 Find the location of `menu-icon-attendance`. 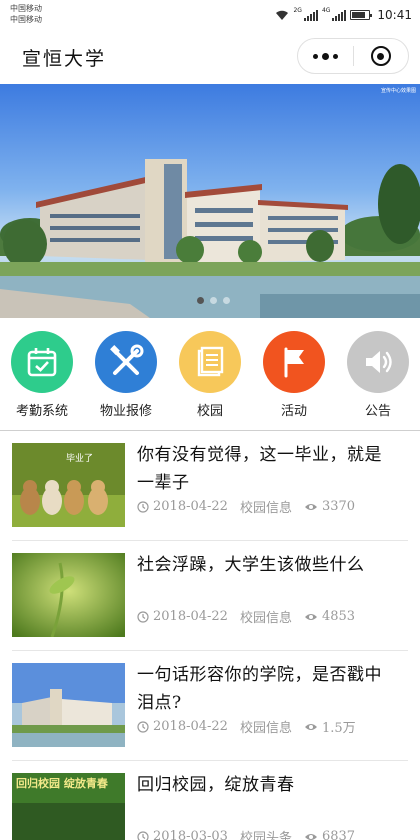

menu-icon-attendance is located at coordinates (42, 362).